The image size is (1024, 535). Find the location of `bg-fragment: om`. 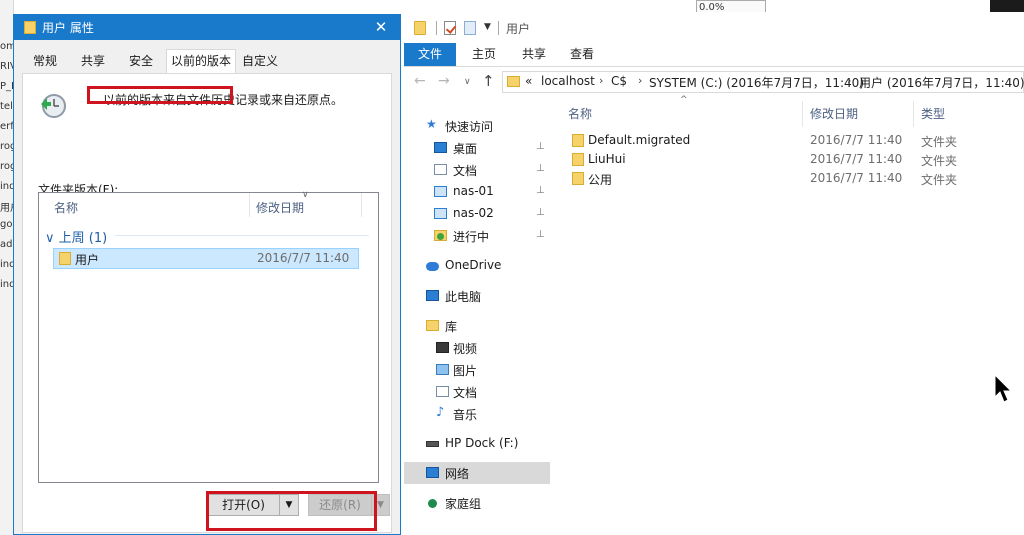

bg-fragment: om is located at coordinates (6, 46).